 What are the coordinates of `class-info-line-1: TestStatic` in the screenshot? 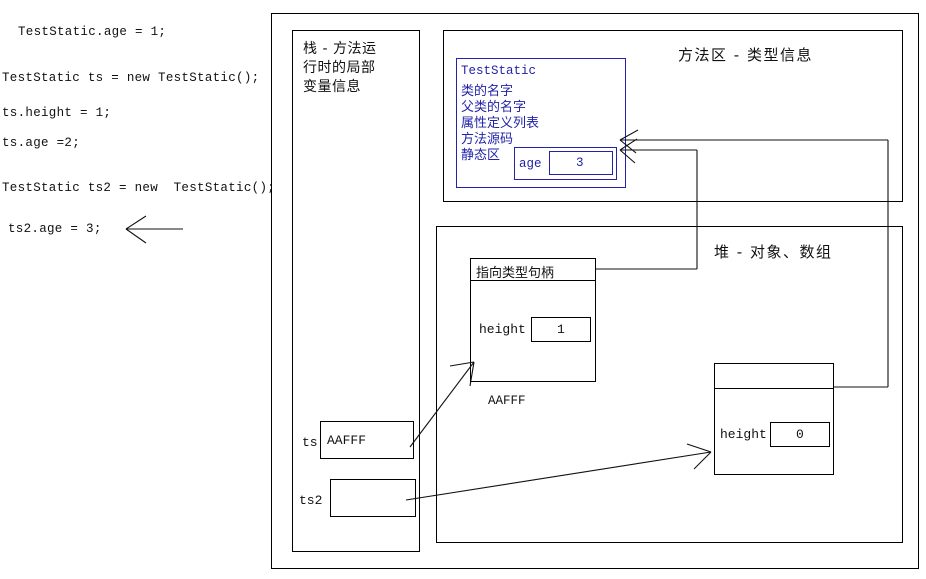 It's located at (499, 71).